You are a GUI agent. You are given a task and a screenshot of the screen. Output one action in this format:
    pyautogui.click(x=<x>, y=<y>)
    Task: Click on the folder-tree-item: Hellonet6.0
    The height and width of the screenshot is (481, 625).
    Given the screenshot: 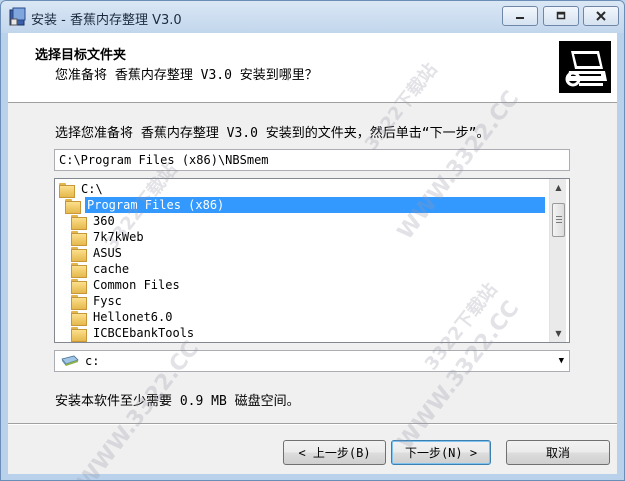 What is the action you would take?
    pyautogui.click(x=122, y=317)
    